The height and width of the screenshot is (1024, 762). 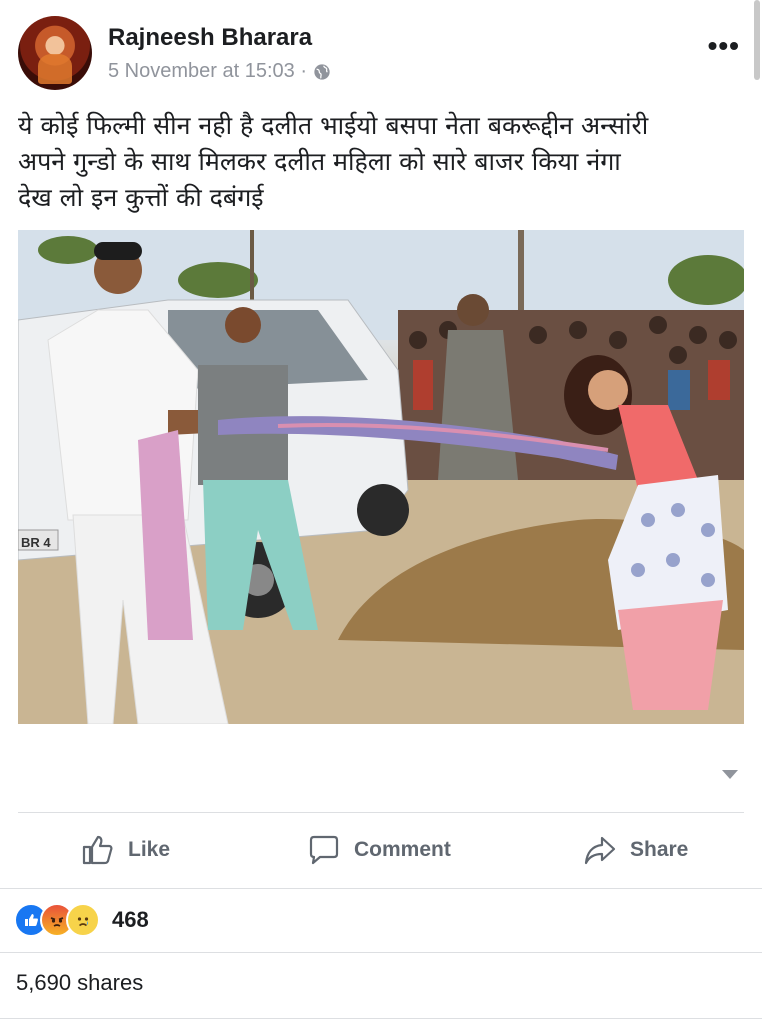 What do you see at coordinates (130, 919) in the screenshot?
I see `reaction-count: 468` at bounding box center [130, 919].